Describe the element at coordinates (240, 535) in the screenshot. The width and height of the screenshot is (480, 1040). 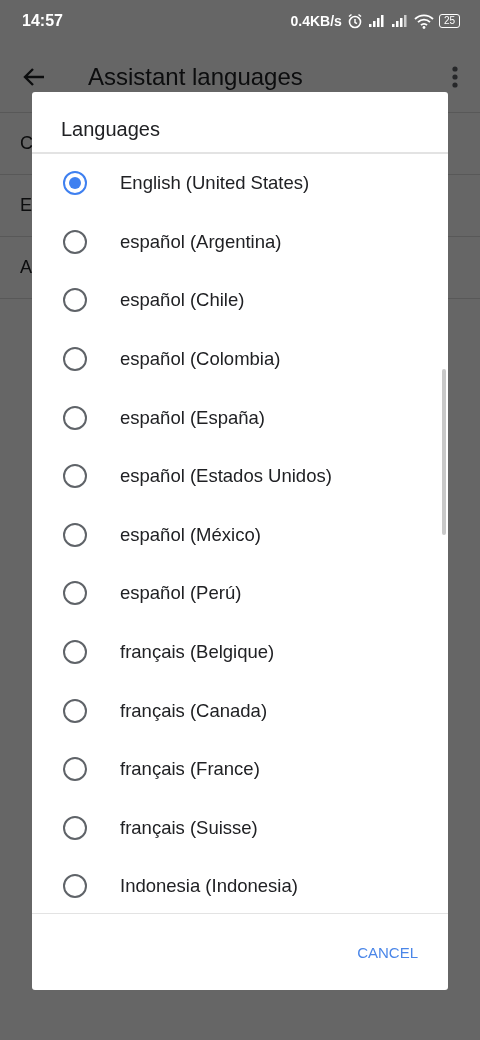
I see `language-option: español (México)` at that location.